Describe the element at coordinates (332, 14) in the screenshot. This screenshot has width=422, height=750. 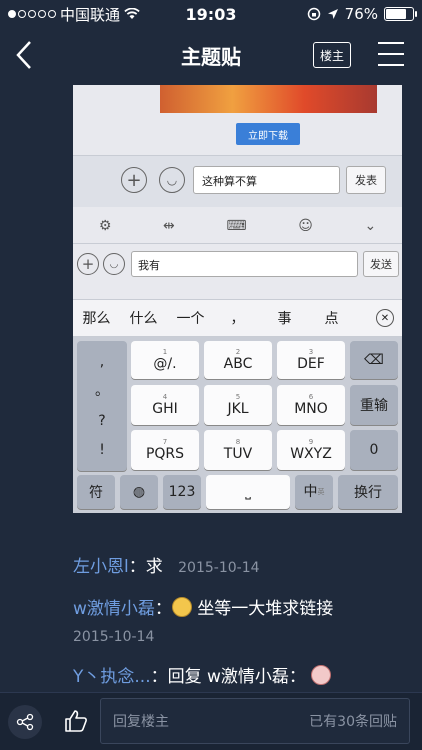
I see `location-icon` at that location.